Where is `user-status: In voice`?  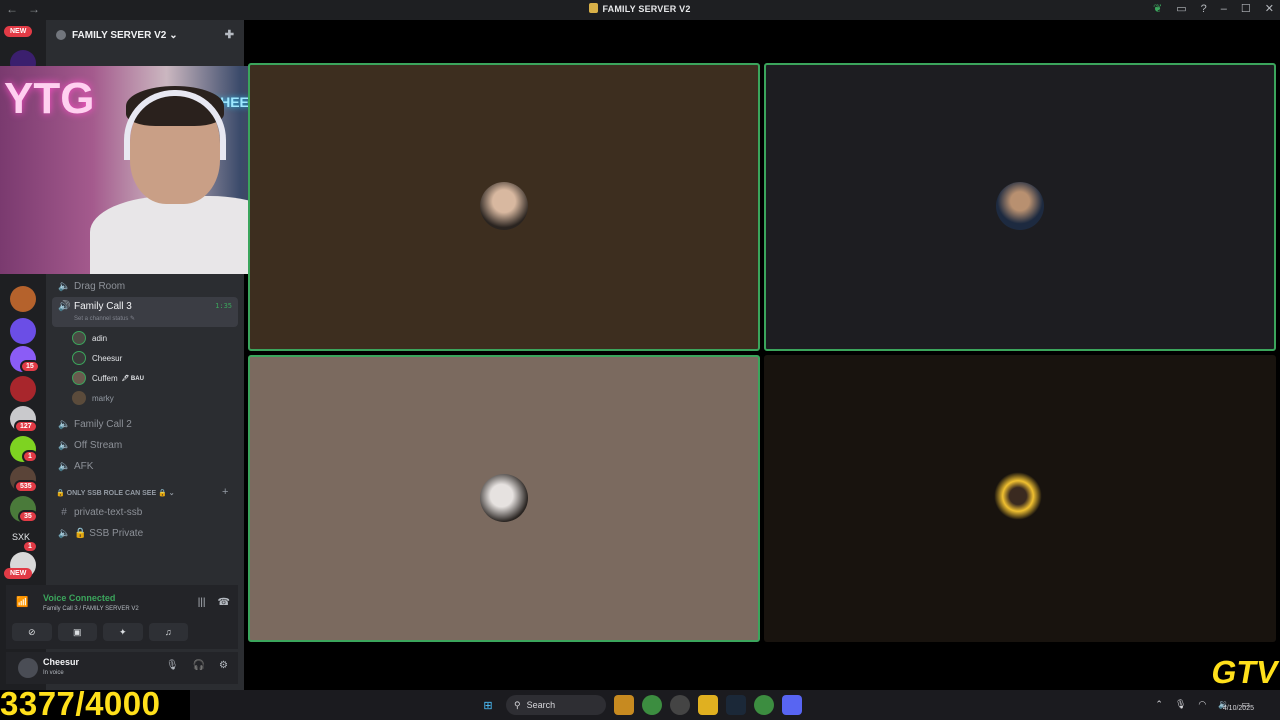 user-status: In voice is located at coordinates (53, 673).